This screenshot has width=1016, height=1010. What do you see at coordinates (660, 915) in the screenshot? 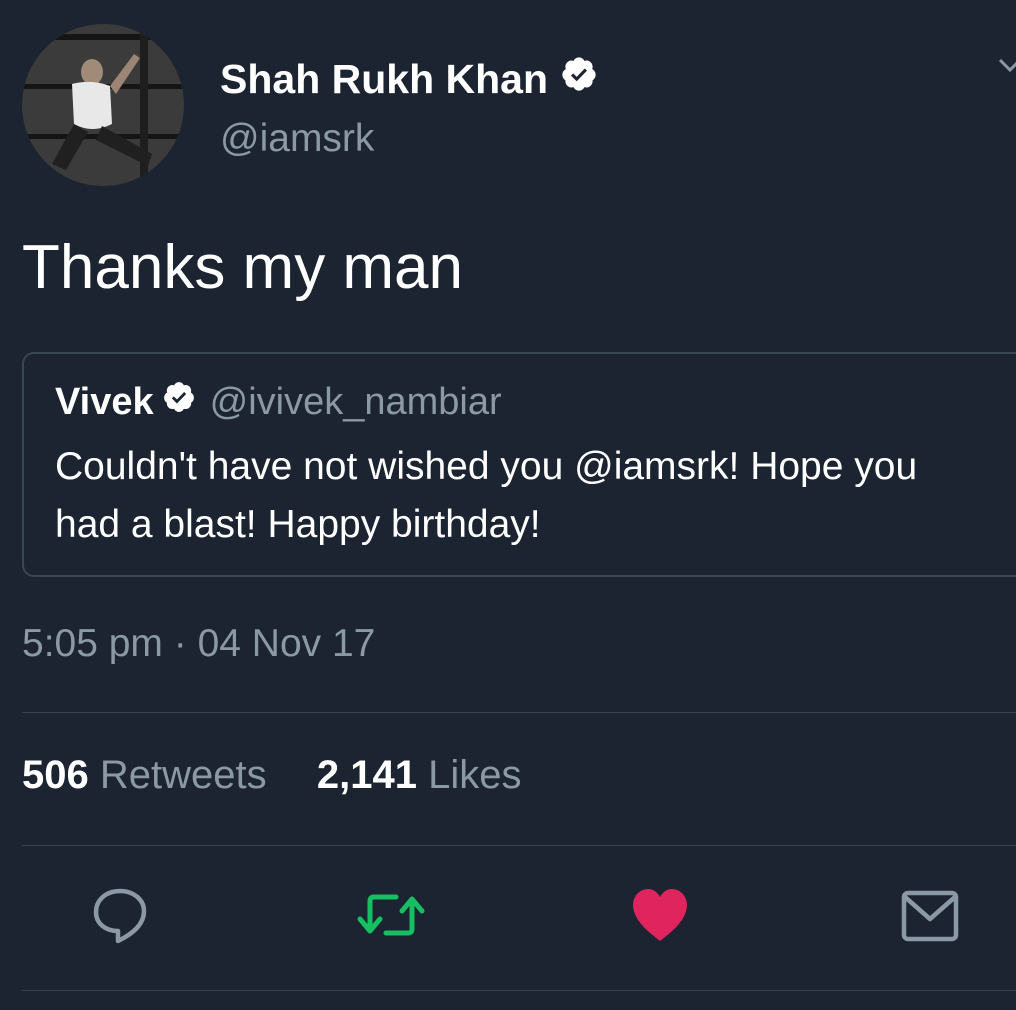
I see `heart-icon` at bounding box center [660, 915].